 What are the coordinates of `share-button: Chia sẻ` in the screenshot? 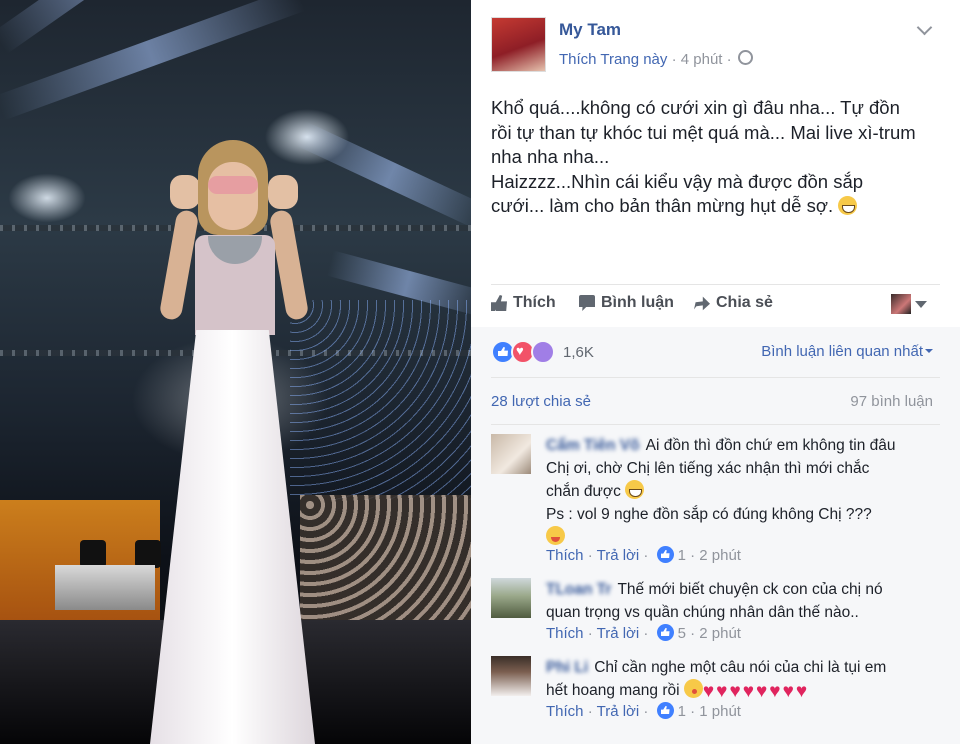 It's located at (733, 303).